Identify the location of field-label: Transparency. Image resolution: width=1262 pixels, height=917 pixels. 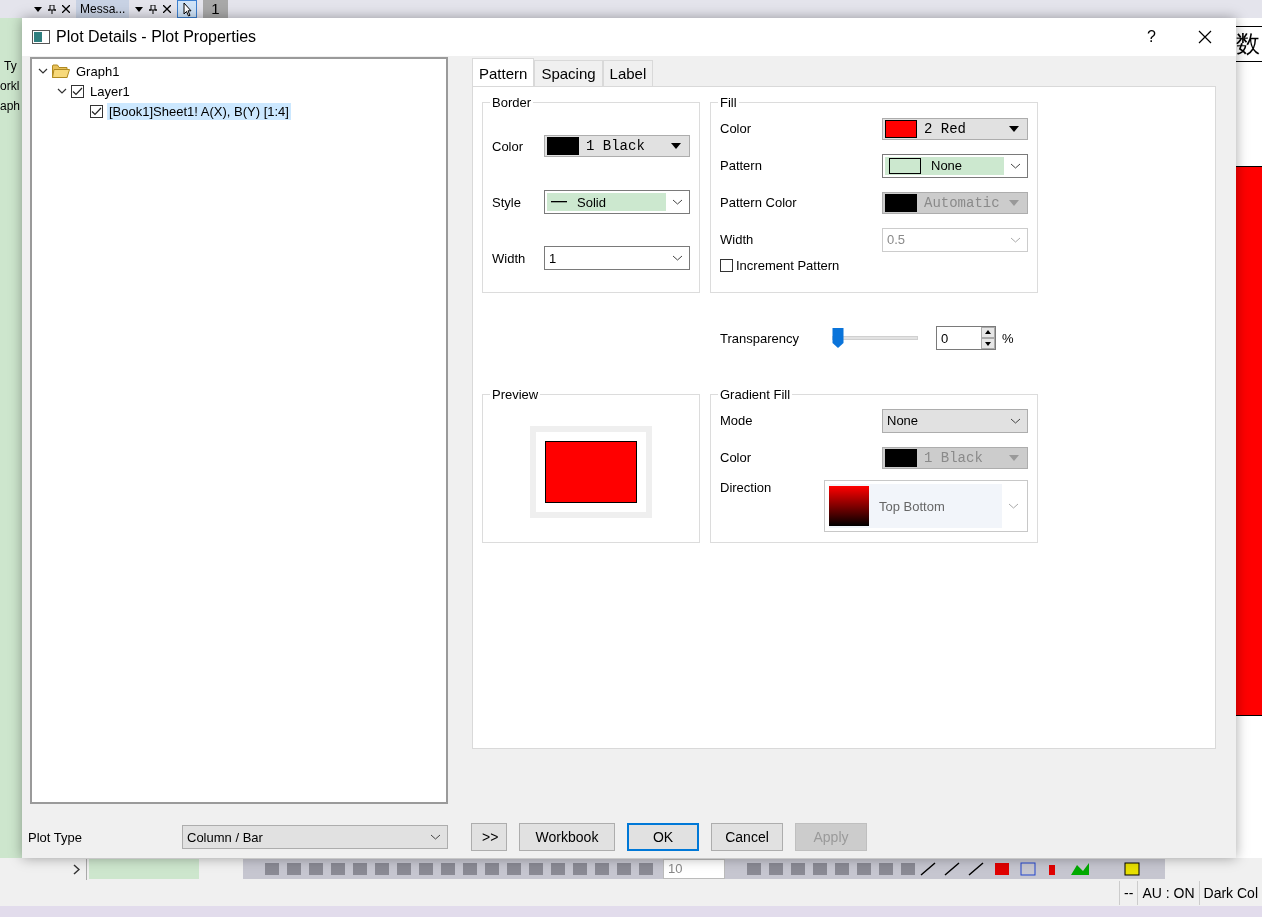
(760, 338).